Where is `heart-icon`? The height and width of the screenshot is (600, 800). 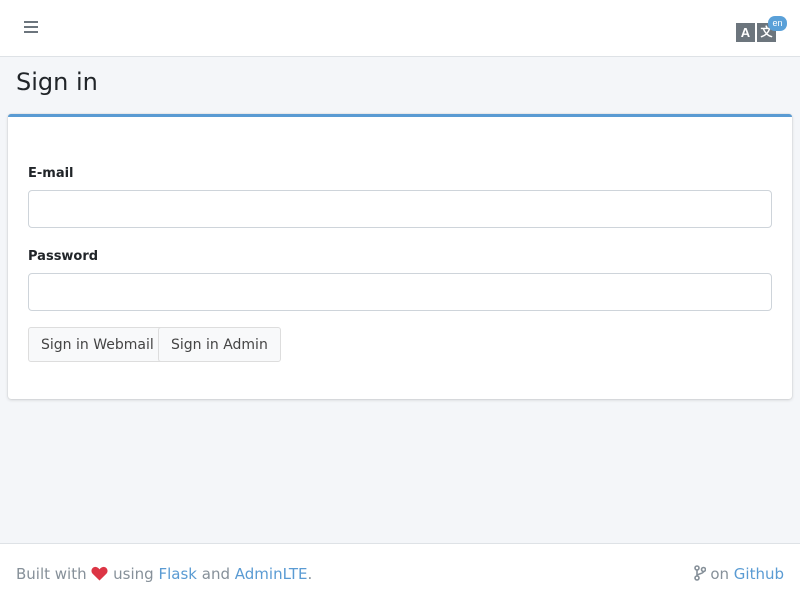 heart-icon is located at coordinates (99, 573).